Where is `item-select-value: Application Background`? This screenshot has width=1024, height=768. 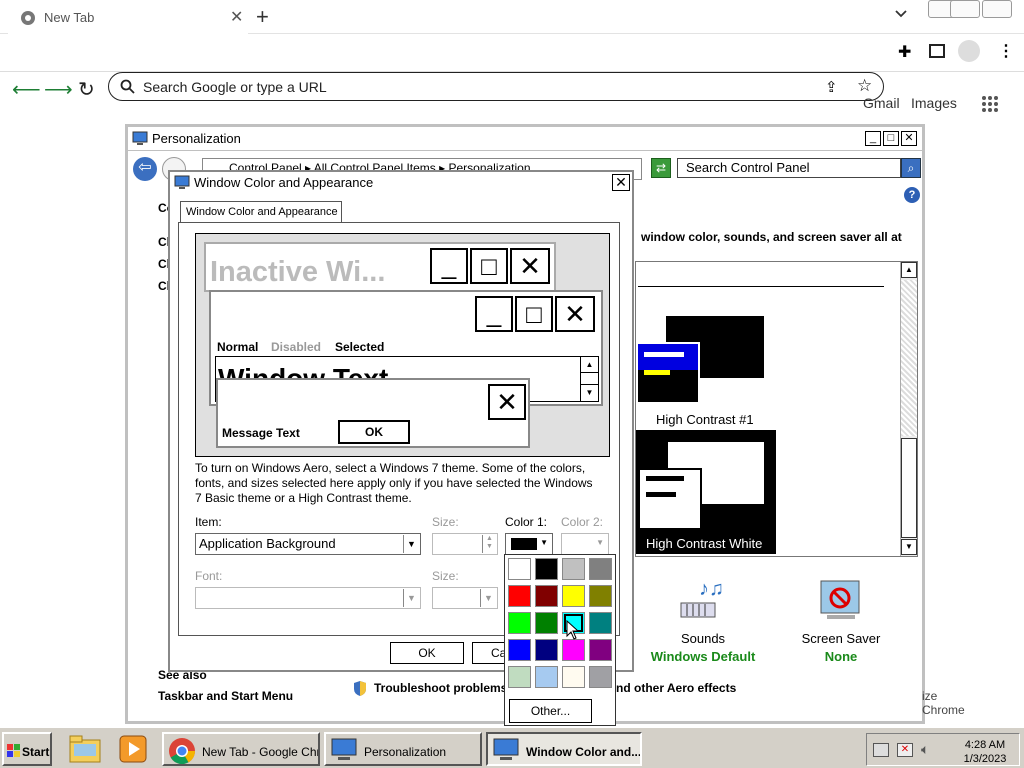 item-select-value: Application Background is located at coordinates (267, 543).